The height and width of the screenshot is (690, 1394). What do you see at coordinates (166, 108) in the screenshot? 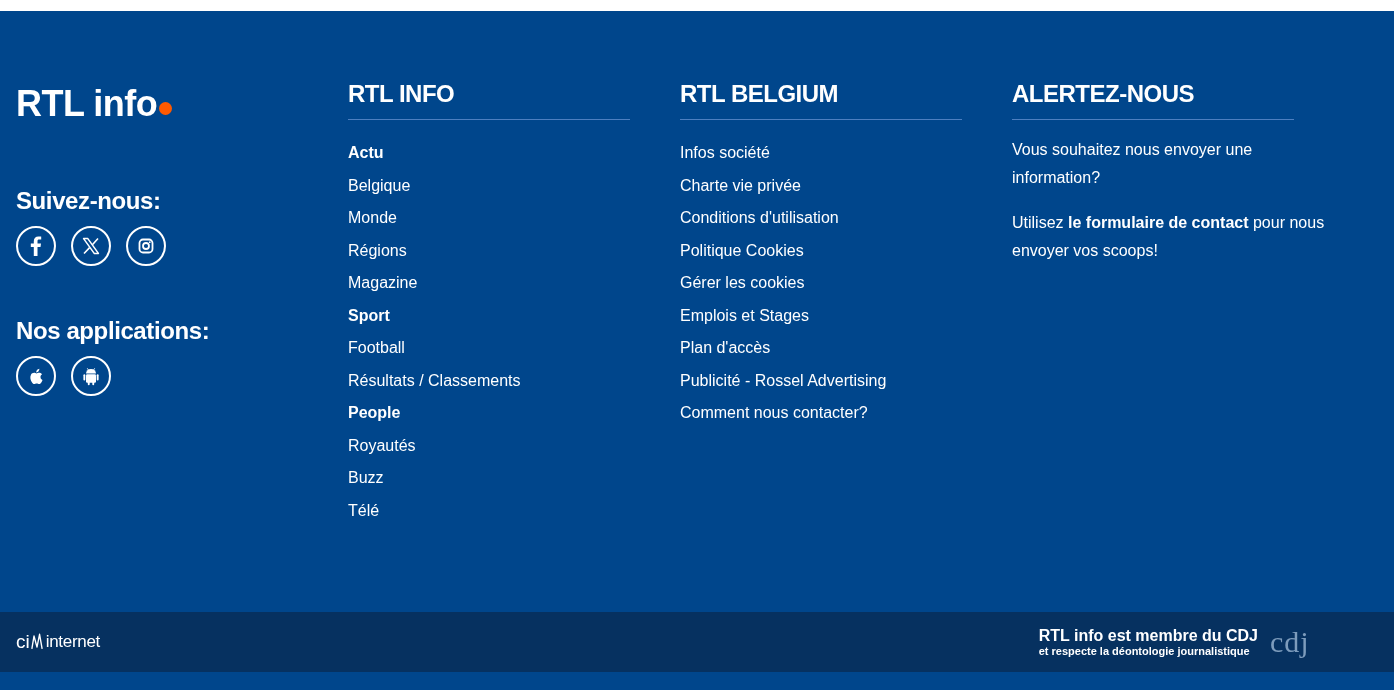
I see `dot-icon` at bounding box center [166, 108].